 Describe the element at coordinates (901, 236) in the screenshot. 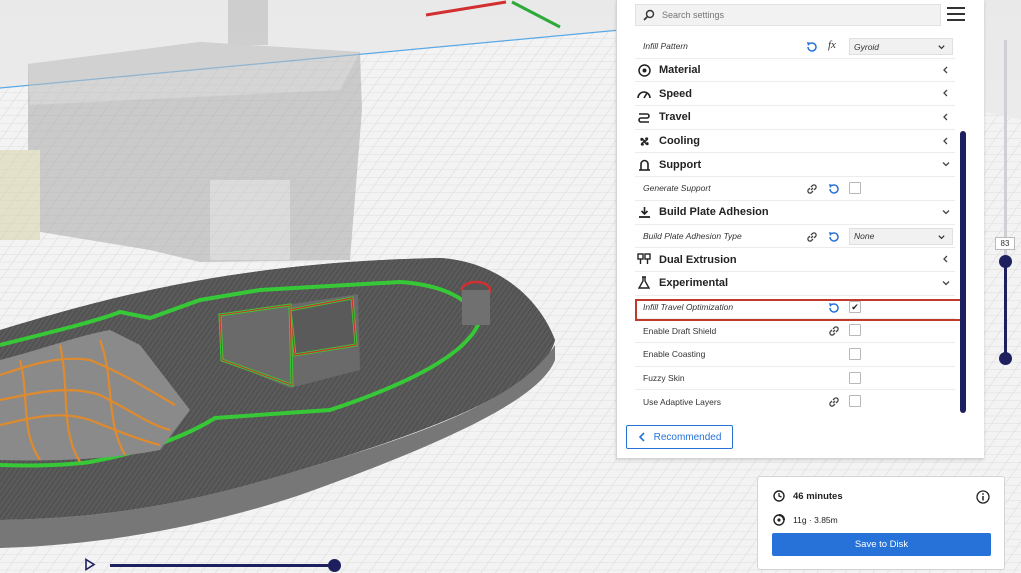

I see `adhesion-type-dropdown: None` at that location.